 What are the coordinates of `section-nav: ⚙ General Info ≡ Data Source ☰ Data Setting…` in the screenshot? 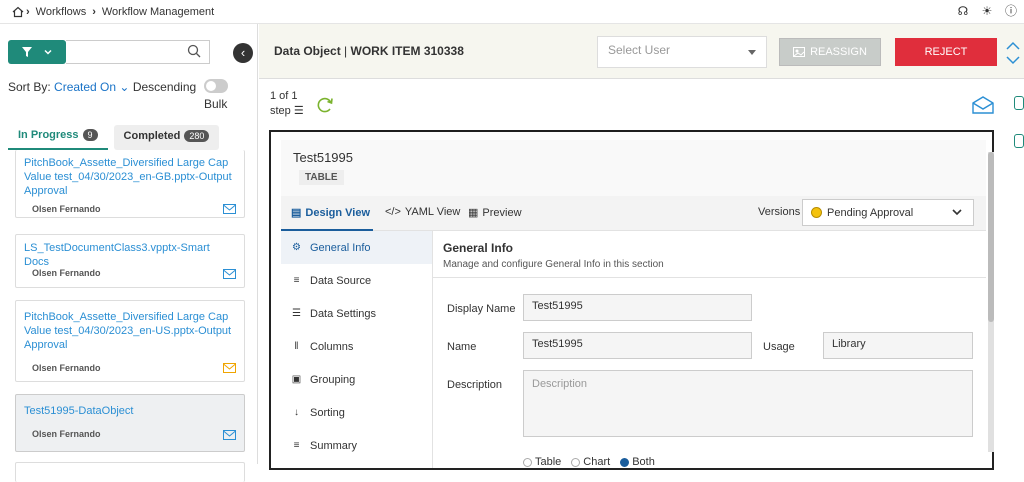 It's located at (357, 349).